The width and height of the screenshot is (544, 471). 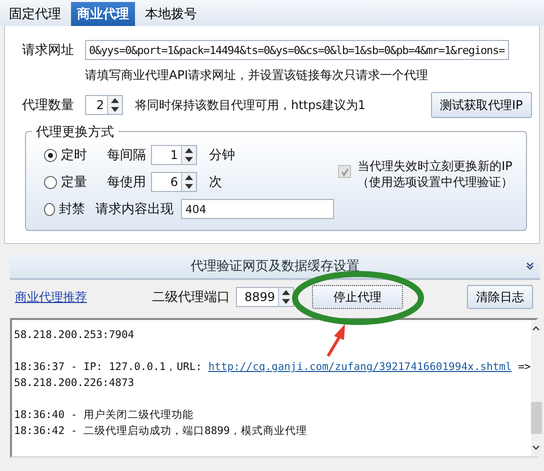 What do you see at coordinates (174, 182) in the screenshot?
I see `value-spinner: 6` at bounding box center [174, 182].